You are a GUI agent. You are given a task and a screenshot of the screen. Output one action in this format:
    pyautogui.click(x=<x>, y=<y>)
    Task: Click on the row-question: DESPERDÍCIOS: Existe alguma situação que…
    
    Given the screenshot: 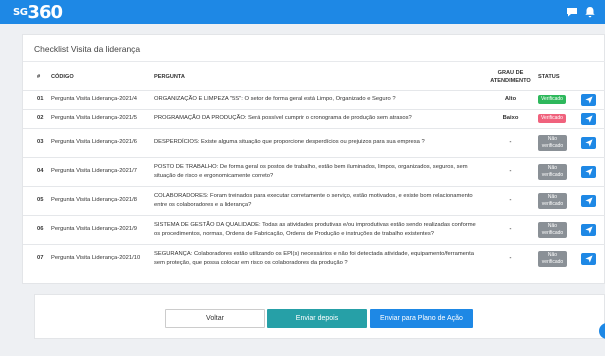 What is the action you would take?
    pyautogui.click(x=318, y=142)
    